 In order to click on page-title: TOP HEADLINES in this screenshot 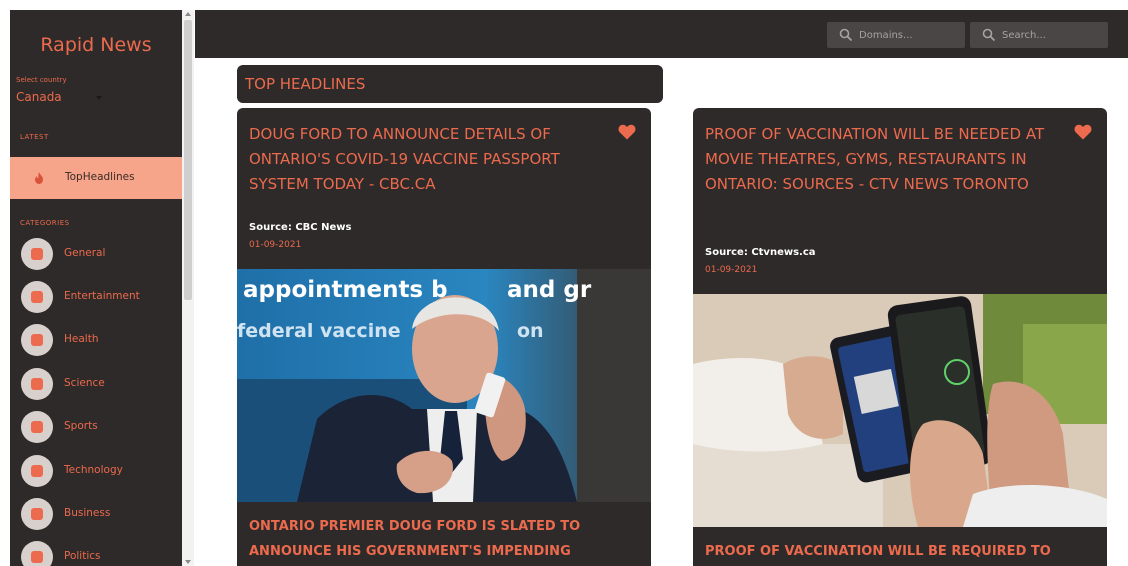, I will do `click(305, 84)`.